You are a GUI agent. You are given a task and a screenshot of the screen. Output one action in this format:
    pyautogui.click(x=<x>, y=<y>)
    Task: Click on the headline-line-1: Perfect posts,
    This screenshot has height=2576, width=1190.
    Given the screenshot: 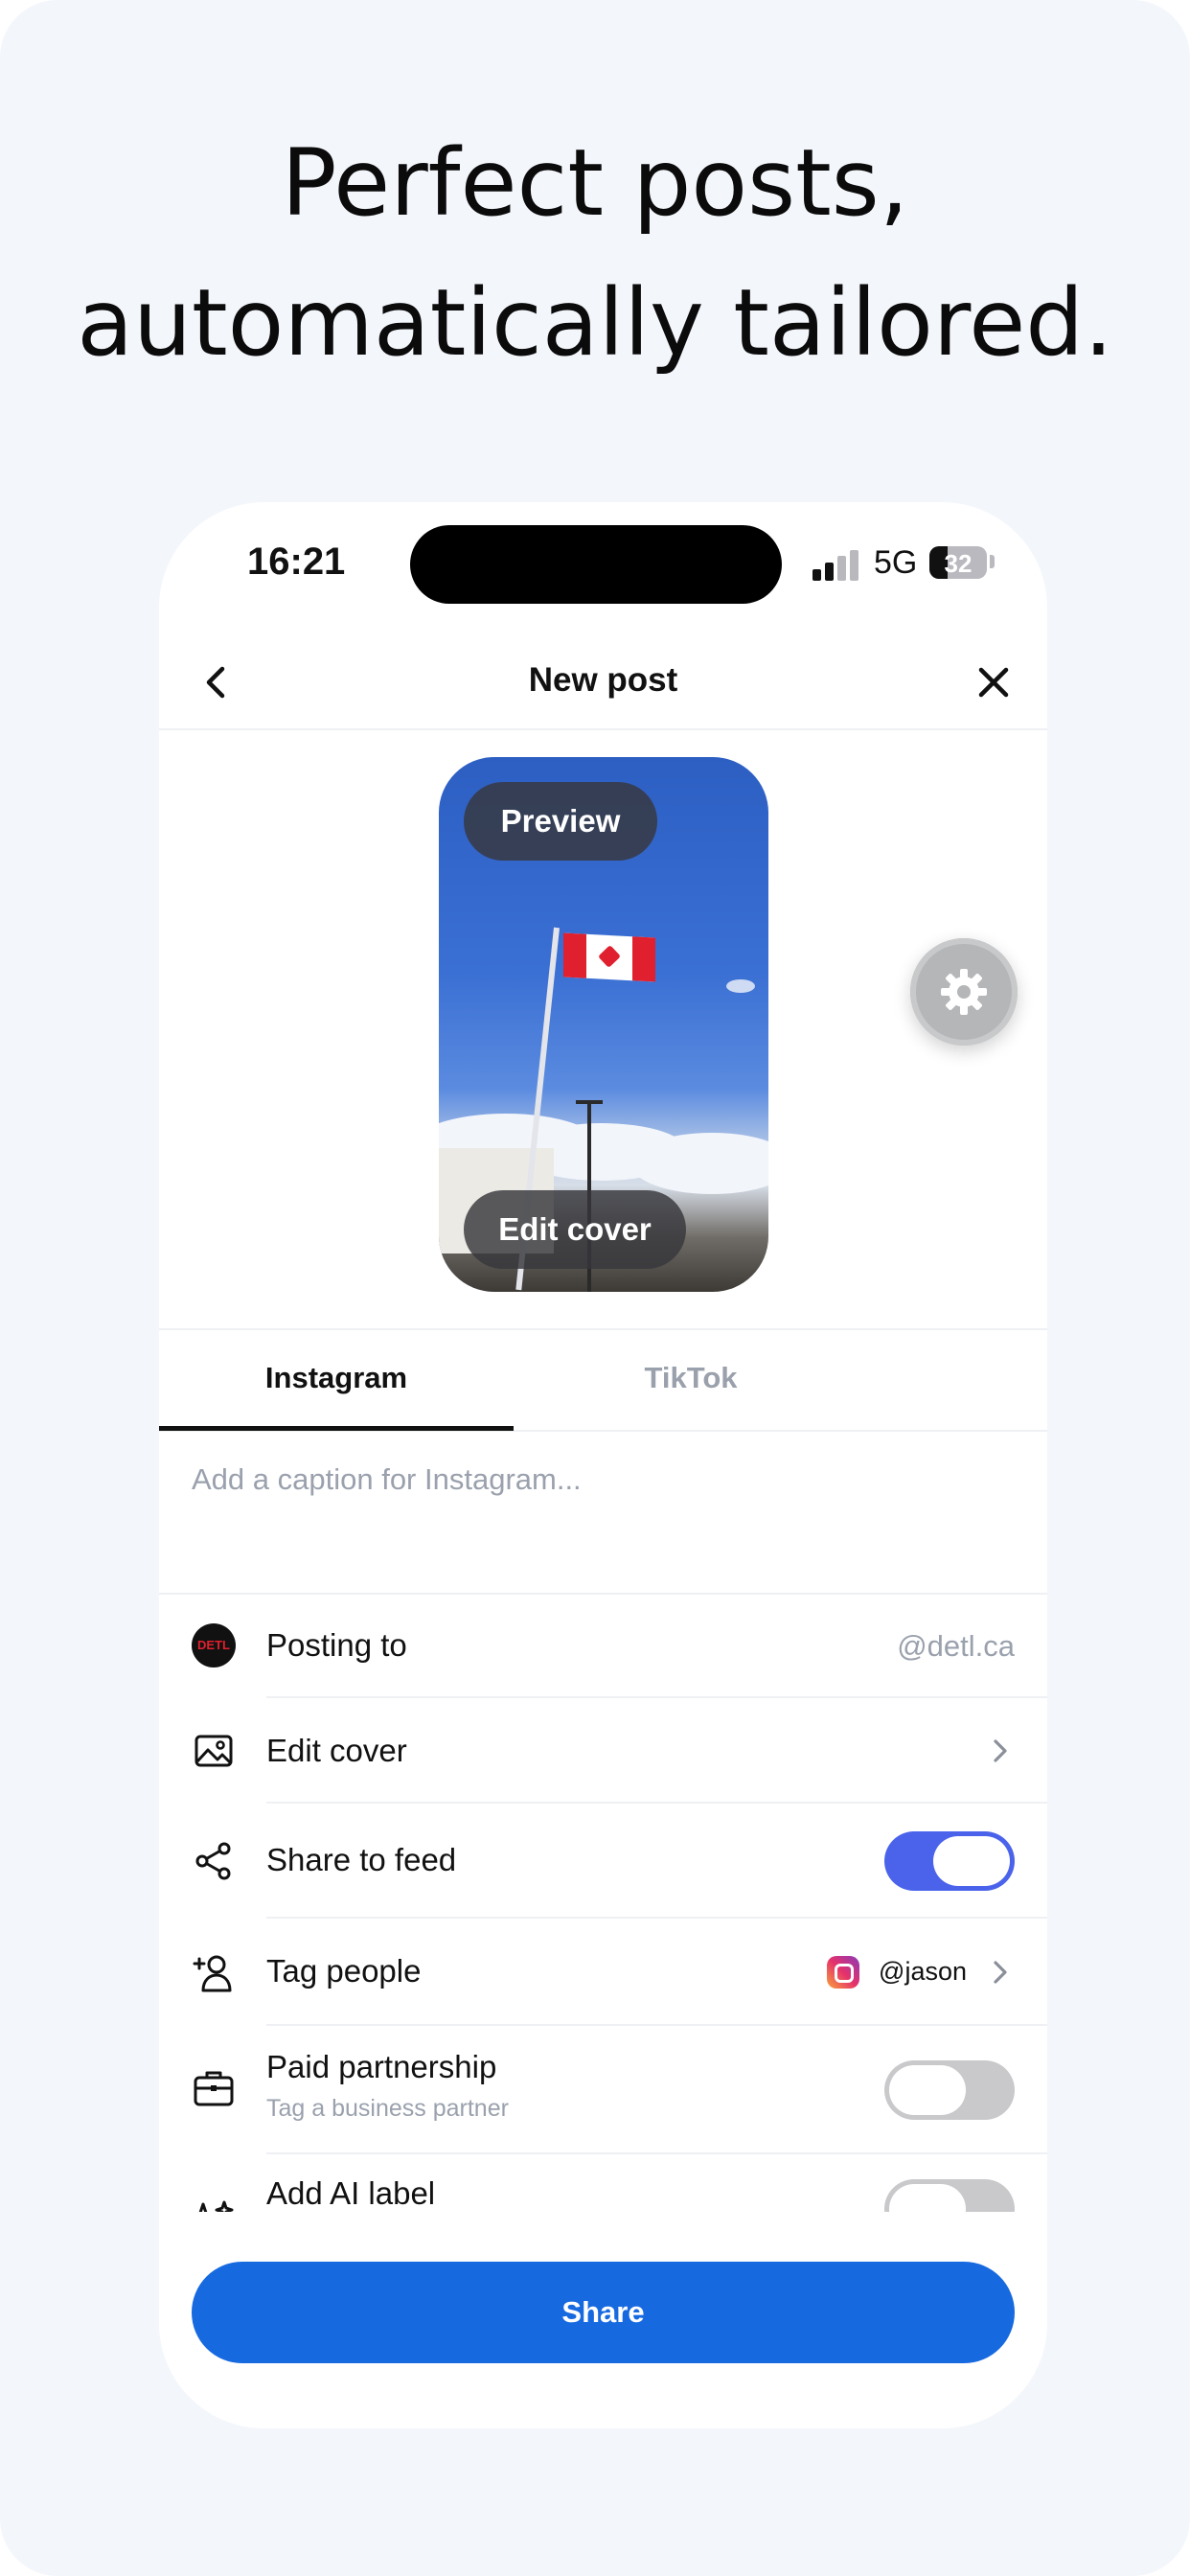 What is the action you would take?
    pyautogui.click(x=595, y=183)
    